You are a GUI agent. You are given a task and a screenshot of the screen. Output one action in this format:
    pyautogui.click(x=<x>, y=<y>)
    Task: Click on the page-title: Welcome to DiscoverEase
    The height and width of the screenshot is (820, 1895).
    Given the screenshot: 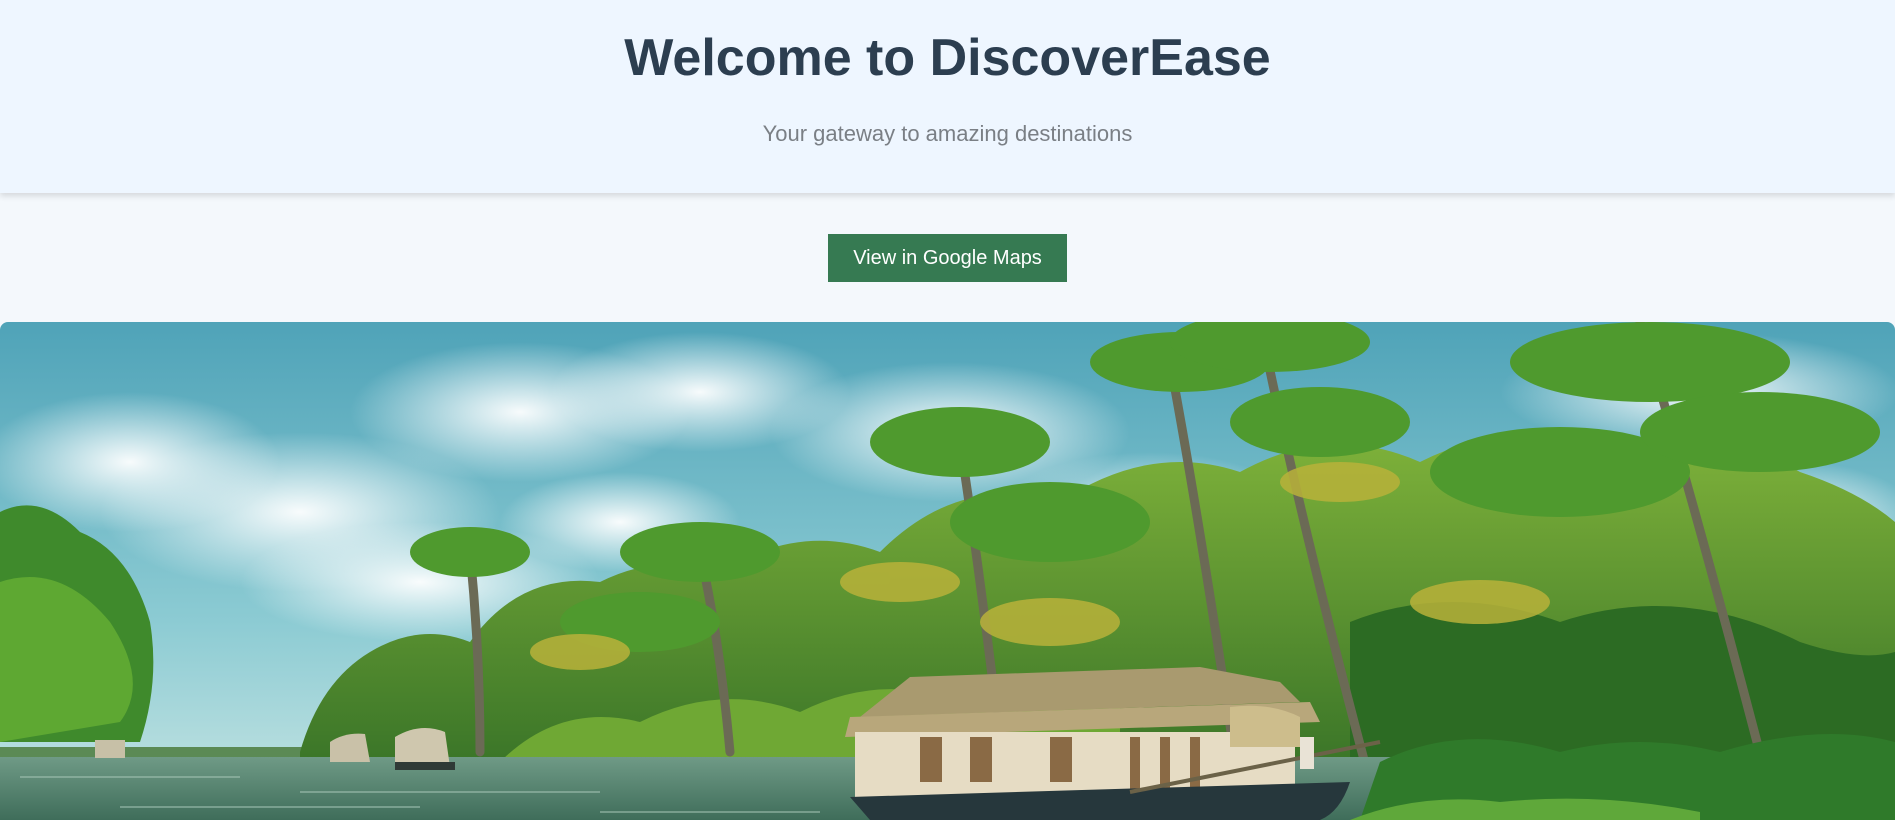 What is the action you would take?
    pyautogui.click(x=947, y=58)
    